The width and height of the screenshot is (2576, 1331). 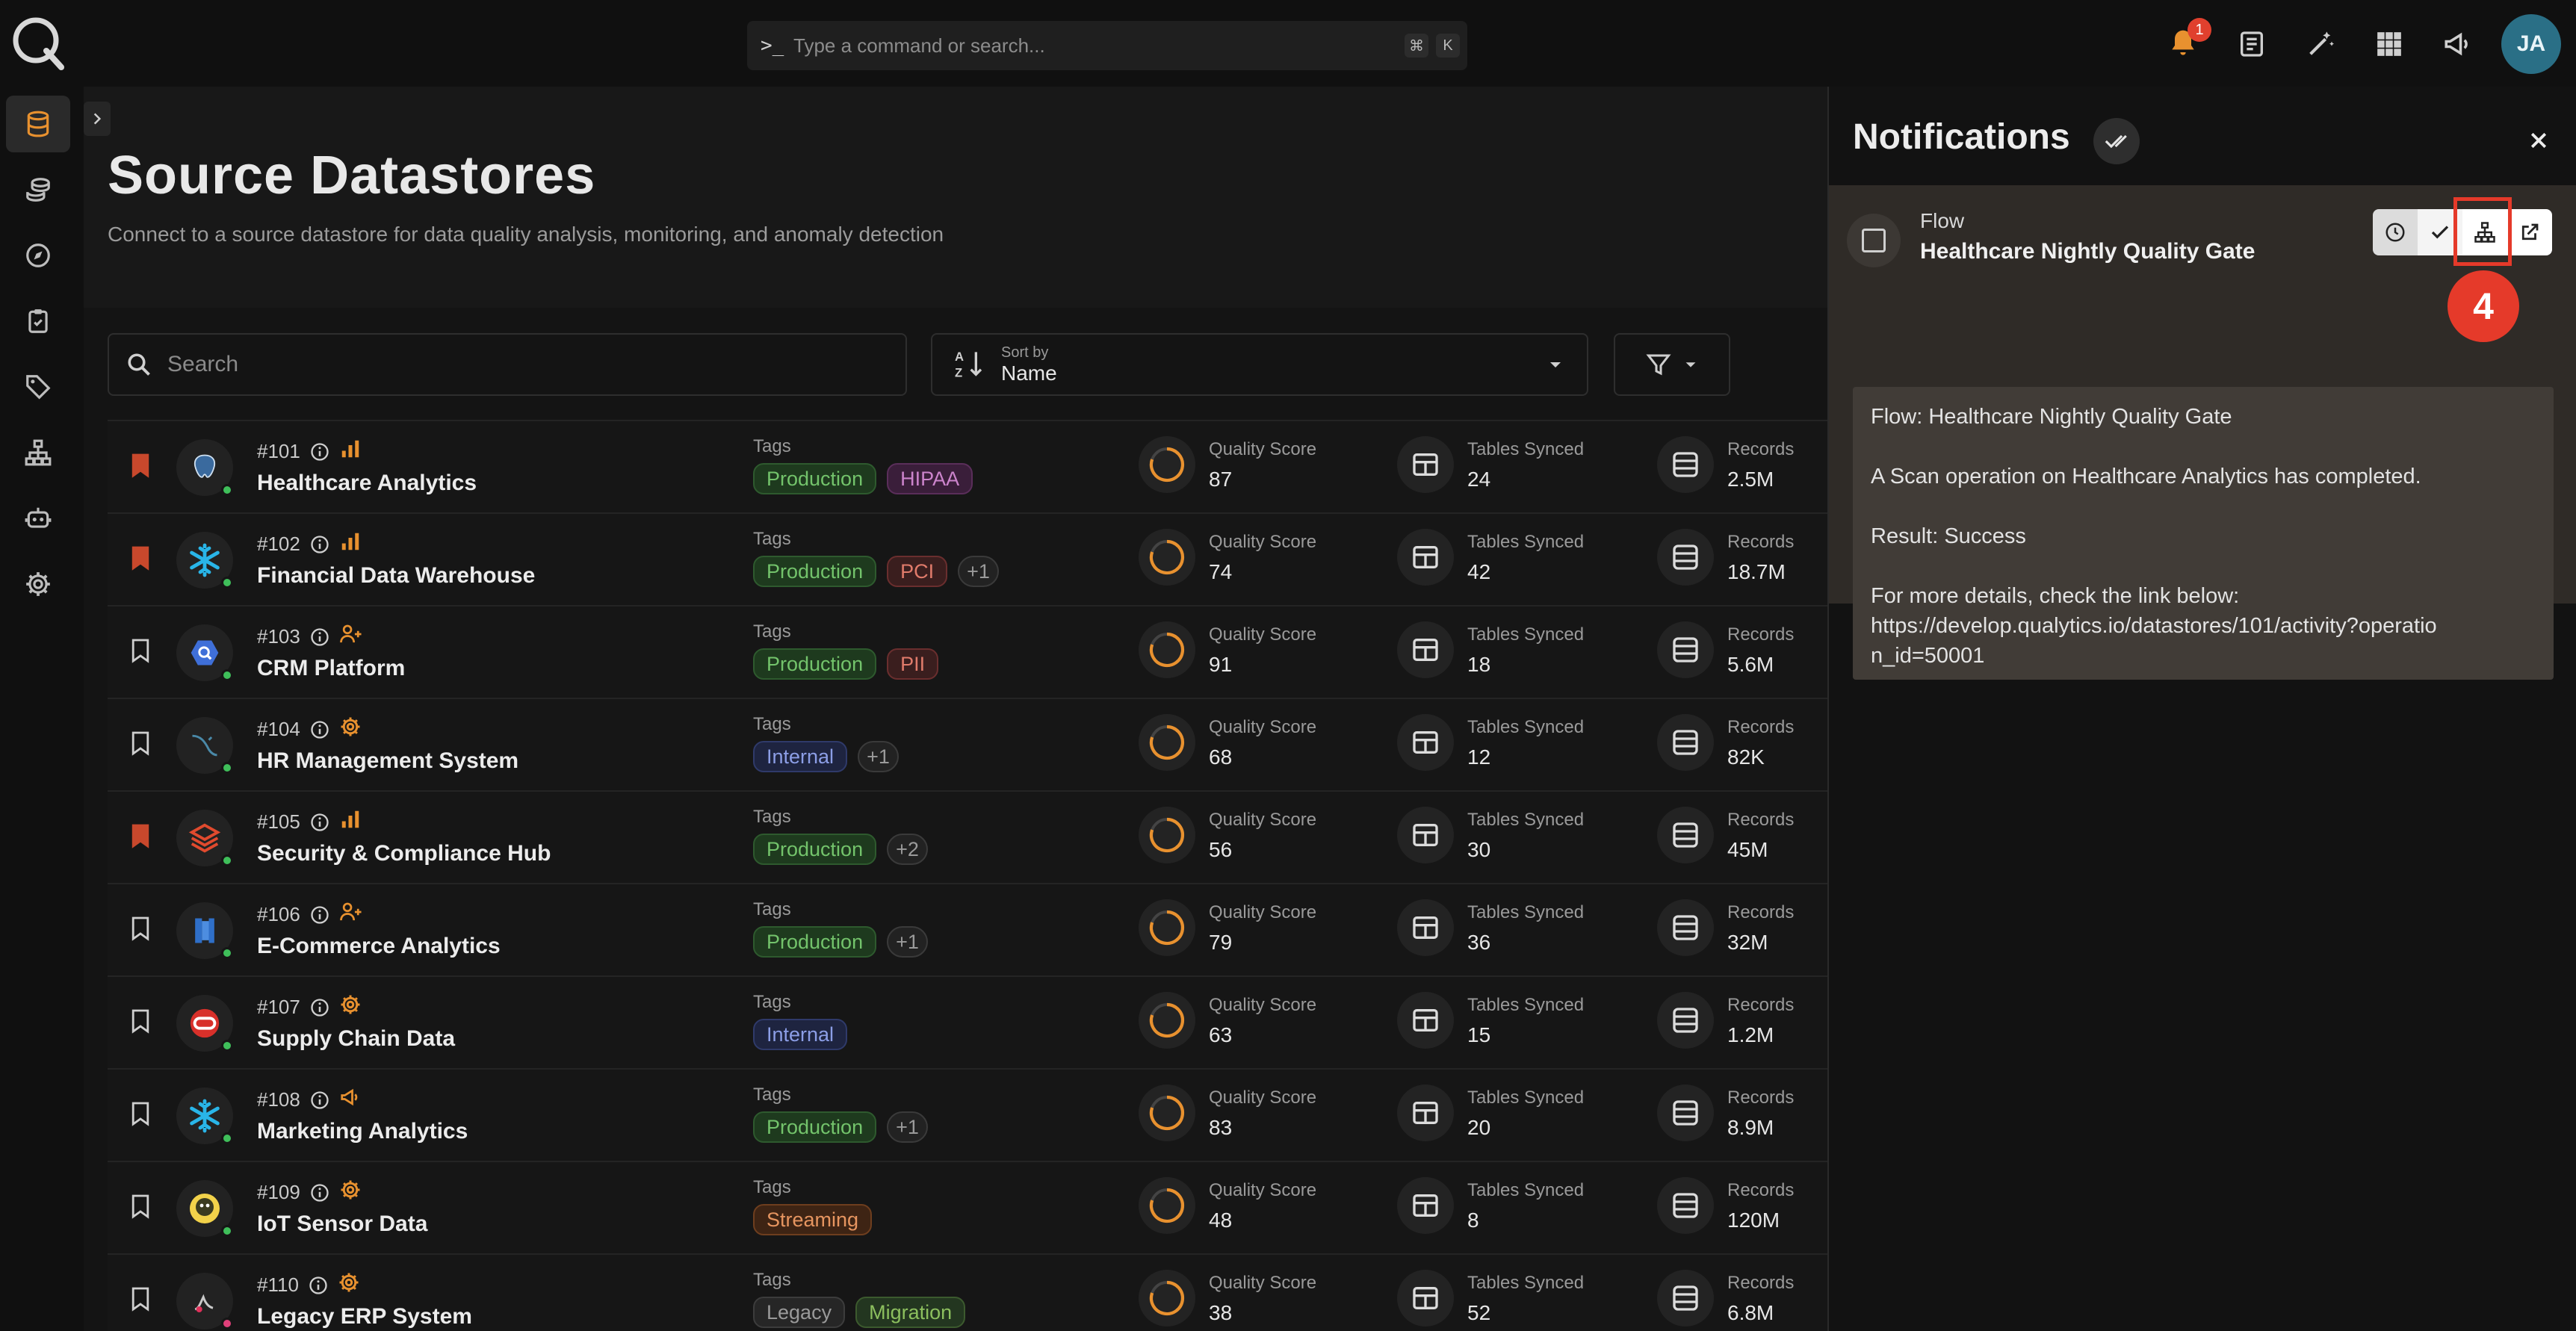 I want to click on command-search-input: >_ Type a command or search... ⌘ K, so click(x=1107, y=45).